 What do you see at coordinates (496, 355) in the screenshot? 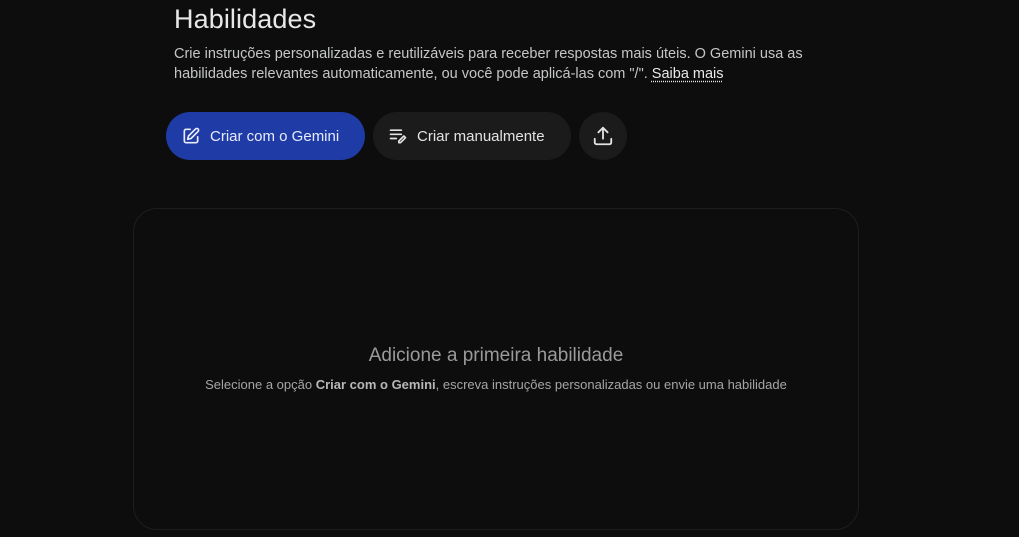
I see `empty-state-title: Adicione a primeira habilidade` at bounding box center [496, 355].